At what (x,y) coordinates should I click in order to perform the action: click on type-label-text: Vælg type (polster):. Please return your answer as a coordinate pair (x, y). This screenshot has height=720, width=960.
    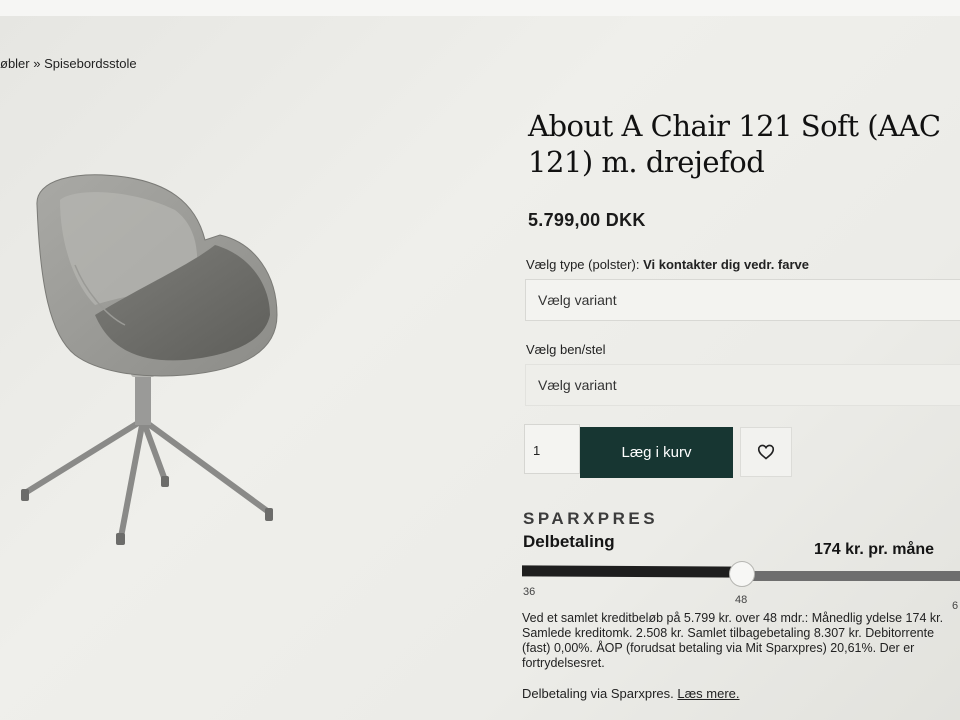
    Looking at the image, I should click on (583, 264).